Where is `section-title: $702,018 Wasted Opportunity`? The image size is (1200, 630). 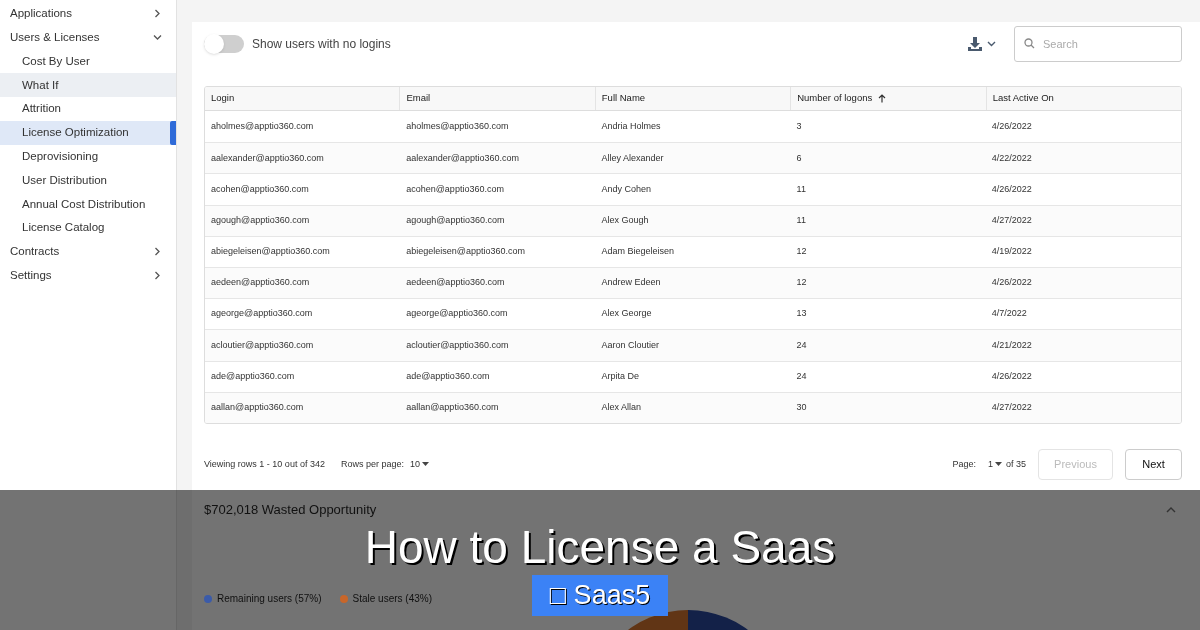 section-title: $702,018 Wasted Opportunity is located at coordinates (290, 509).